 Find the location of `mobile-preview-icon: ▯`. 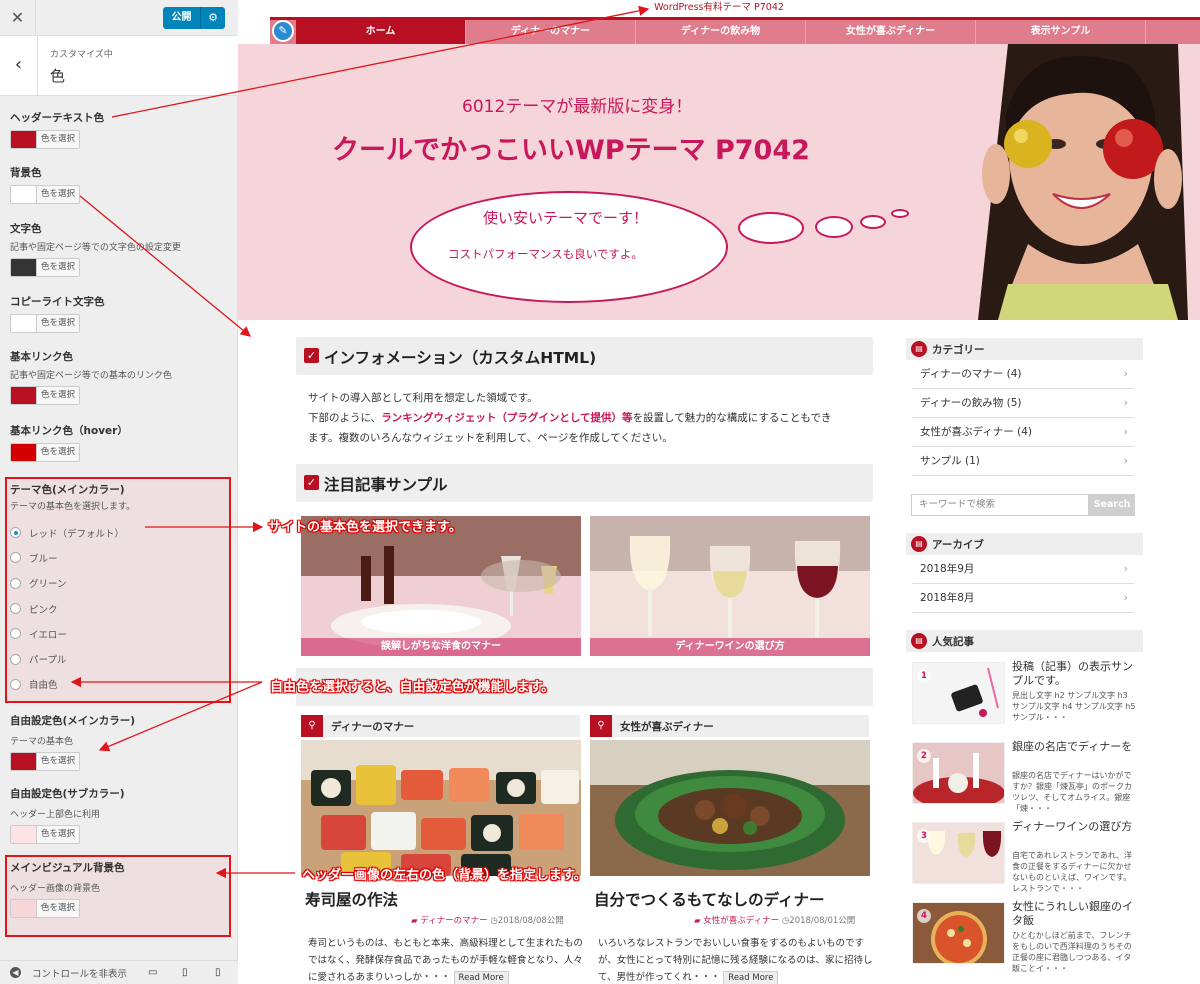

mobile-preview-icon: ▯ is located at coordinates (218, 972).